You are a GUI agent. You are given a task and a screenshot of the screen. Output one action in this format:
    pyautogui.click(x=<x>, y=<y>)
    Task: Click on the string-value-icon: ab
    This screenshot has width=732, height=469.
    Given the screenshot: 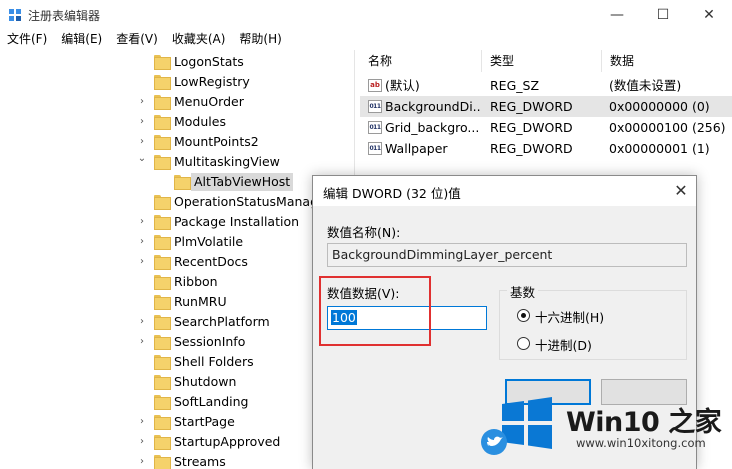 What is the action you would take?
    pyautogui.click(x=375, y=85)
    